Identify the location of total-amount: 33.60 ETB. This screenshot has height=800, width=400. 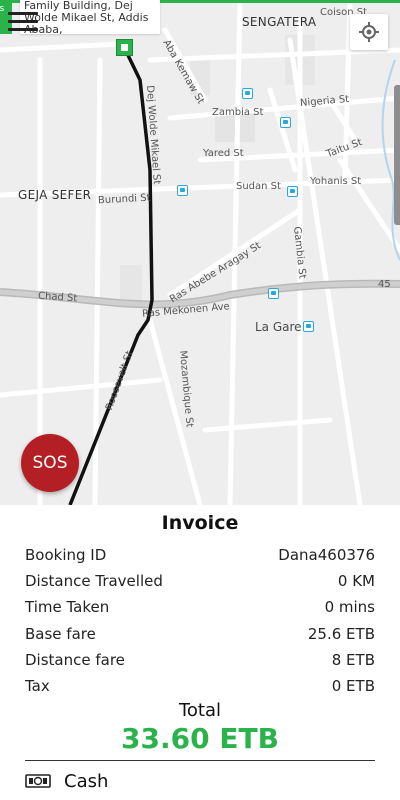
(200, 738).